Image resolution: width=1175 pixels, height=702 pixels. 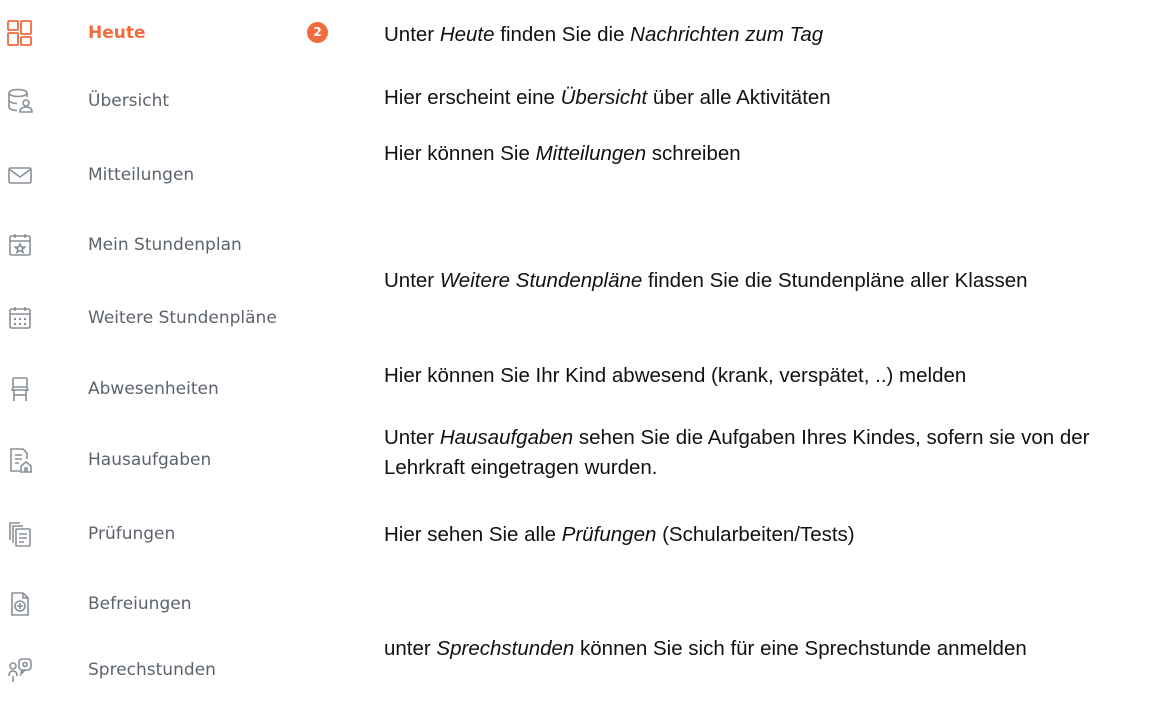 What do you see at coordinates (180, 33) in the screenshot?
I see `nav-item-heute: Heute 2` at bounding box center [180, 33].